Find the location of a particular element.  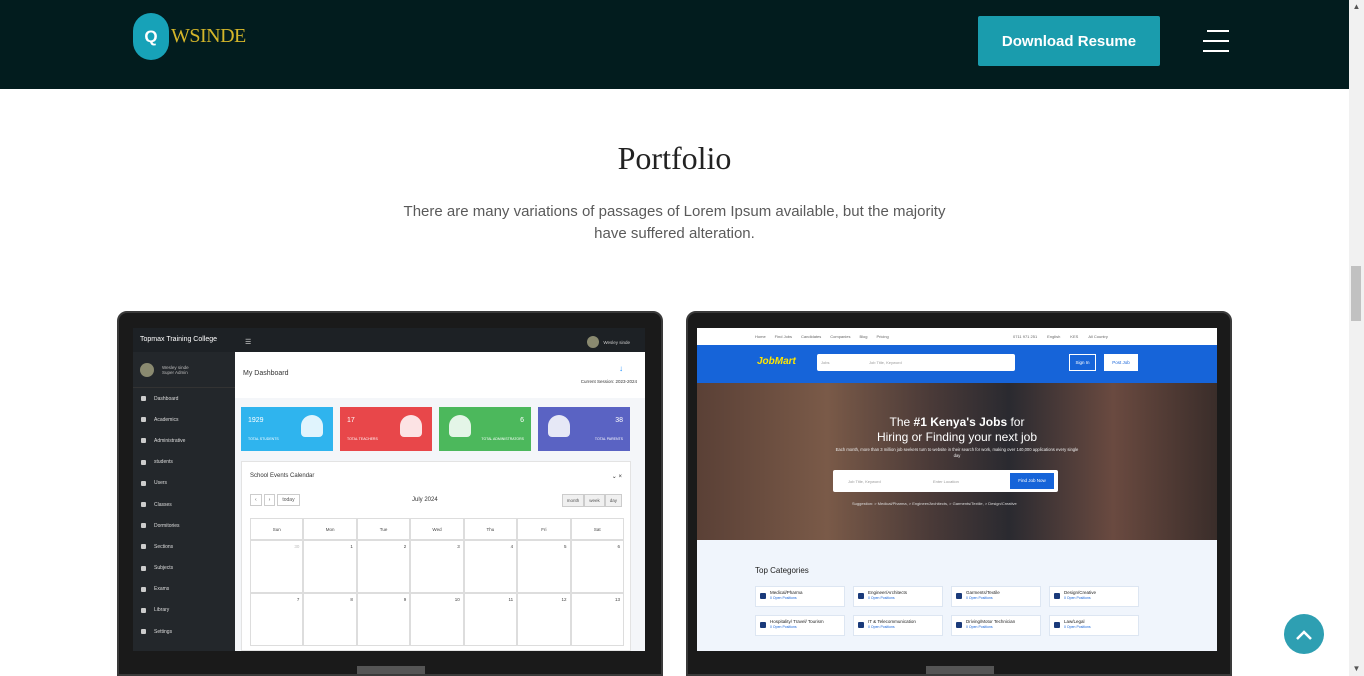

category-name: Engineer/Architects is located at coordinates (888, 592).